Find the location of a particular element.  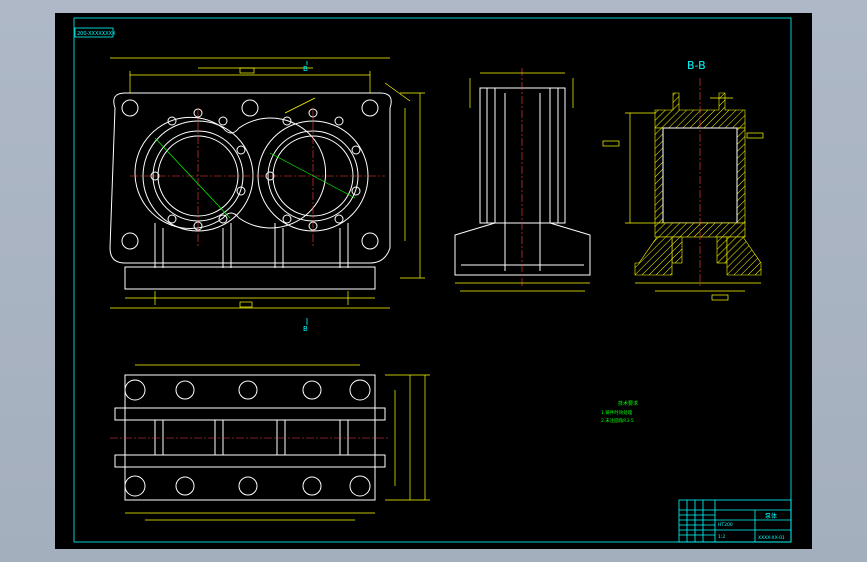

title-block: 泵体 XXXX-XX-01 HT200 1:2 is located at coordinates (735, 521).